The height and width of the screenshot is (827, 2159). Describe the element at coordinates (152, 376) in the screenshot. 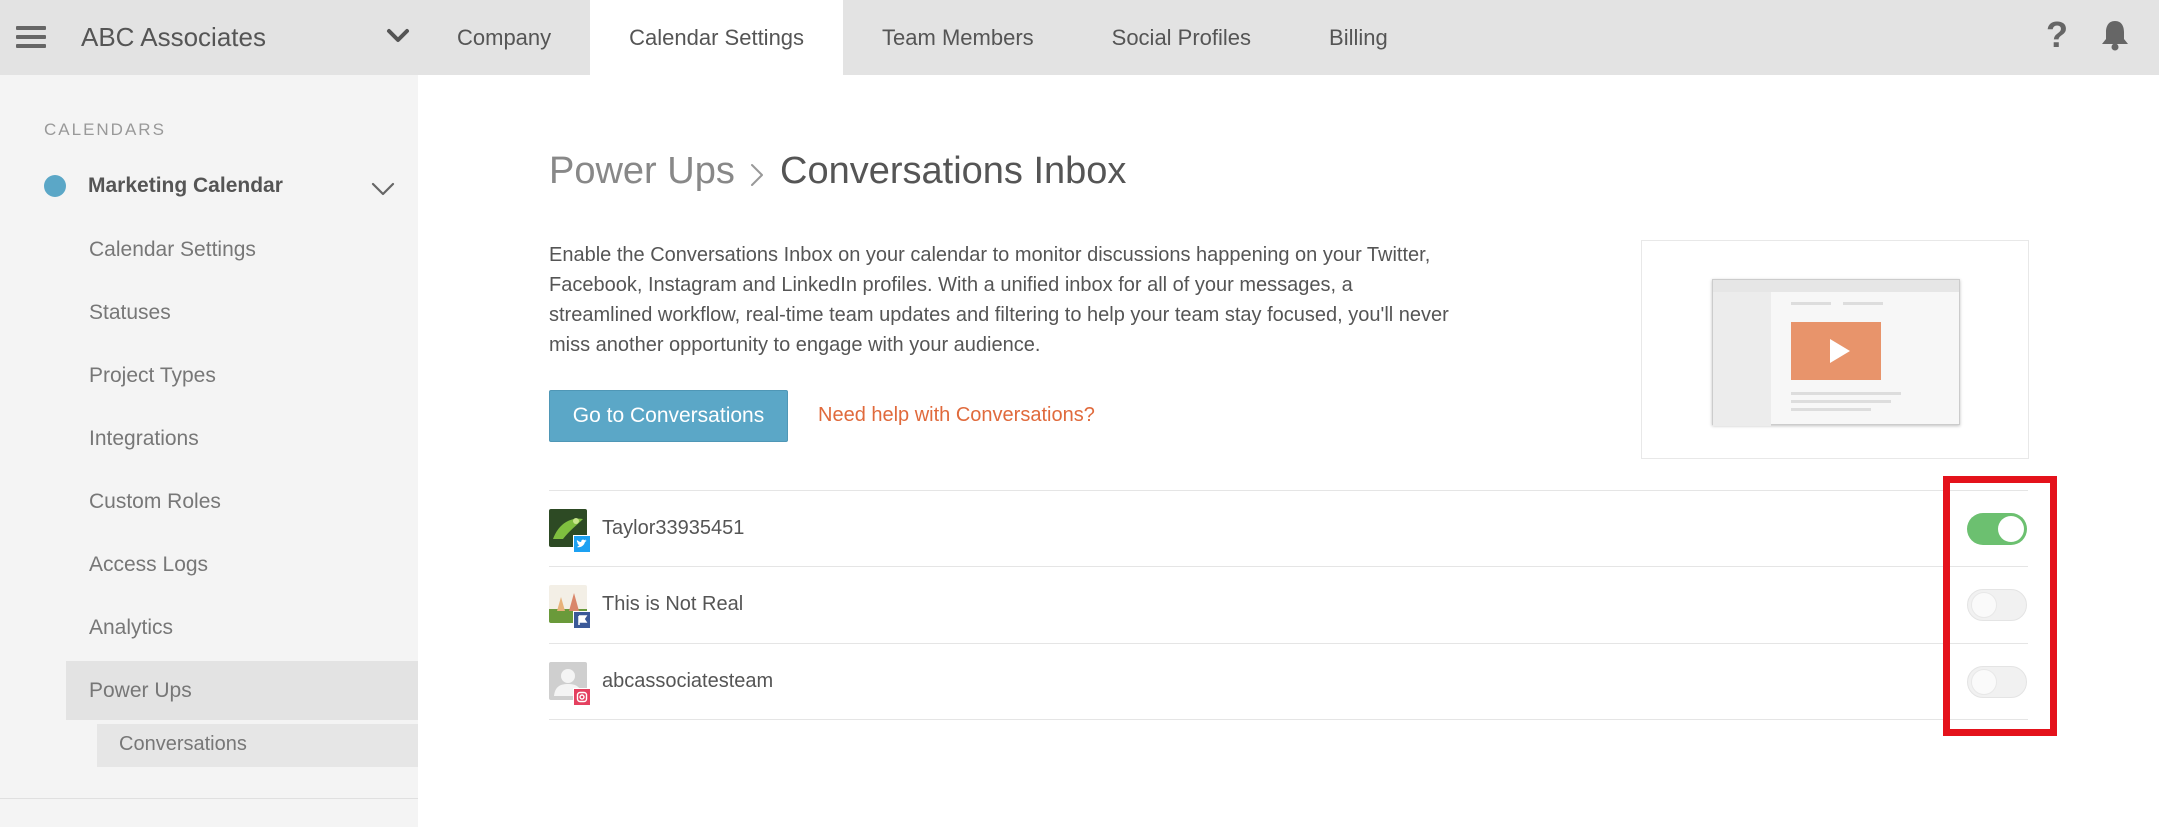

I see `sidebar-item-project-types: Project Types` at that location.